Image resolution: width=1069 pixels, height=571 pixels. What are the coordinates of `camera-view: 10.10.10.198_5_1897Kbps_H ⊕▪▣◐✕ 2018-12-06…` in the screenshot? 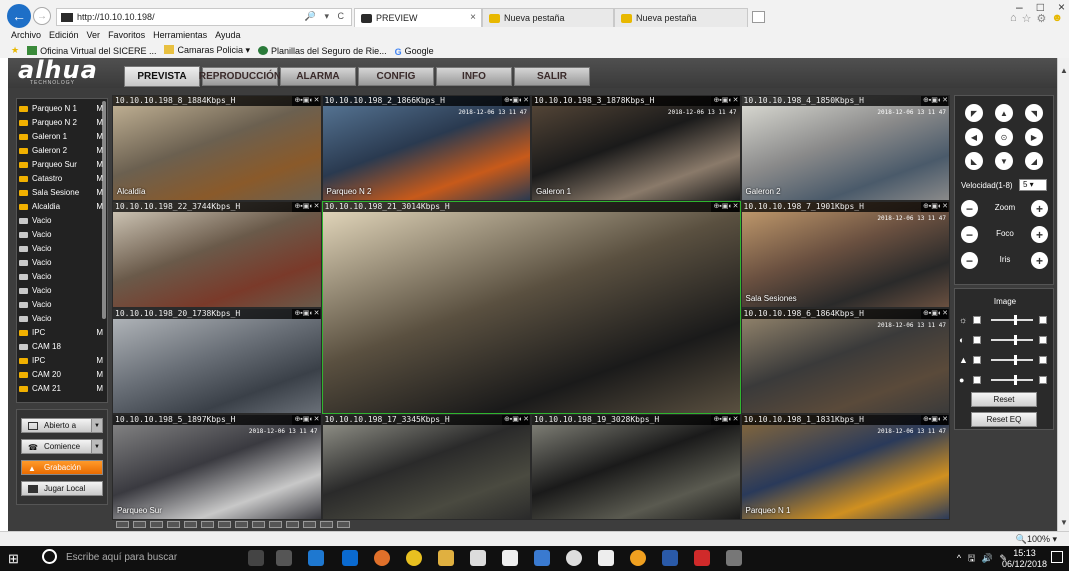 It's located at (217, 466).